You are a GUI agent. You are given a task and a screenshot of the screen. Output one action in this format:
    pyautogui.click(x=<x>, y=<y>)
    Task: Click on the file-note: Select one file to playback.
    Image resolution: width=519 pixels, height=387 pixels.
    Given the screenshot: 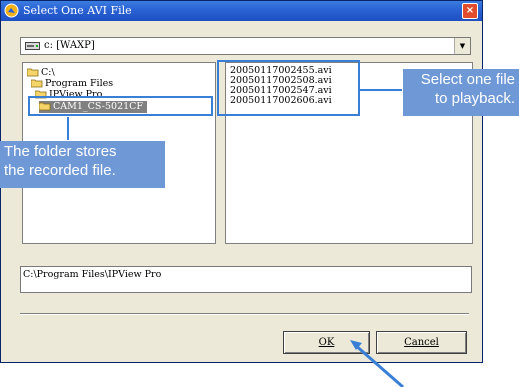 What is the action you would take?
    pyautogui.click(x=461, y=92)
    